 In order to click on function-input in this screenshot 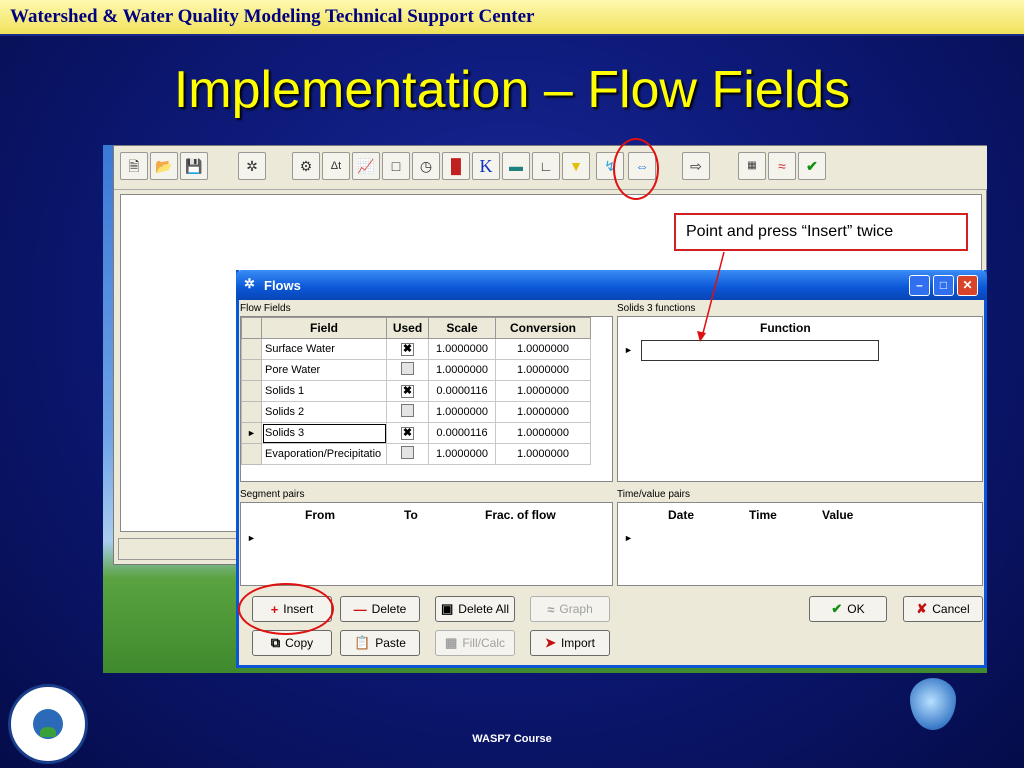, I will do `click(760, 350)`.